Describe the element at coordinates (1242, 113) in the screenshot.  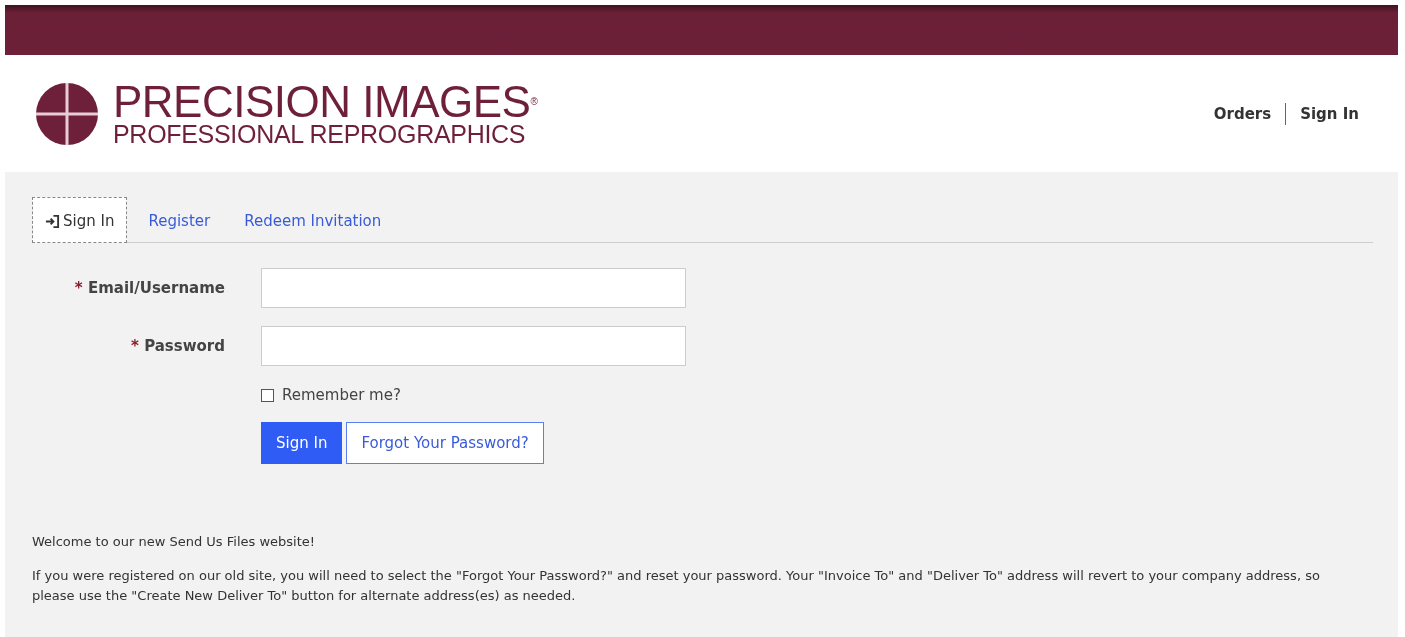
I see `nav-link: Orders` at that location.